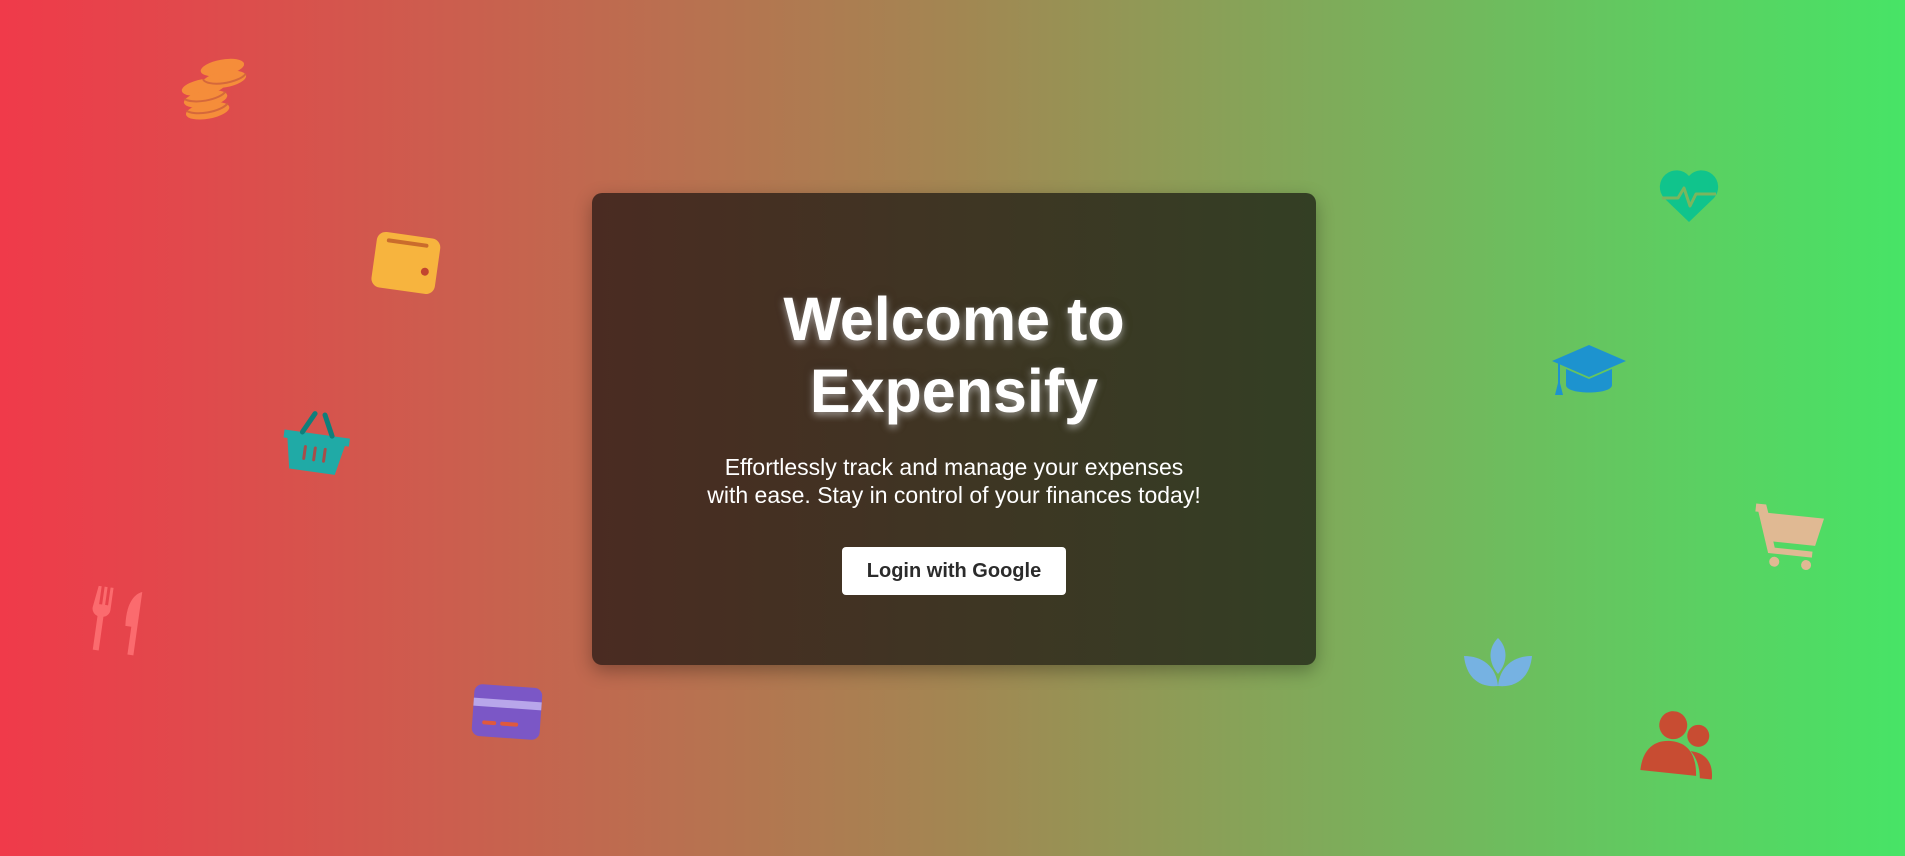 The image size is (1905, 856). What do you see at coordinates (1689, 196) in the screenshot?
I see `heart-pulse-icon` at bounding box center [1689, 196].